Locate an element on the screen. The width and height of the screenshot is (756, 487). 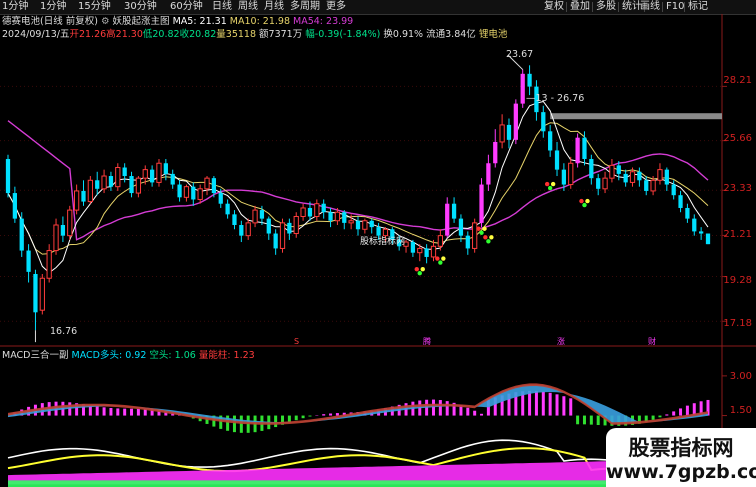
level-band is located at coordinates (636, 116).